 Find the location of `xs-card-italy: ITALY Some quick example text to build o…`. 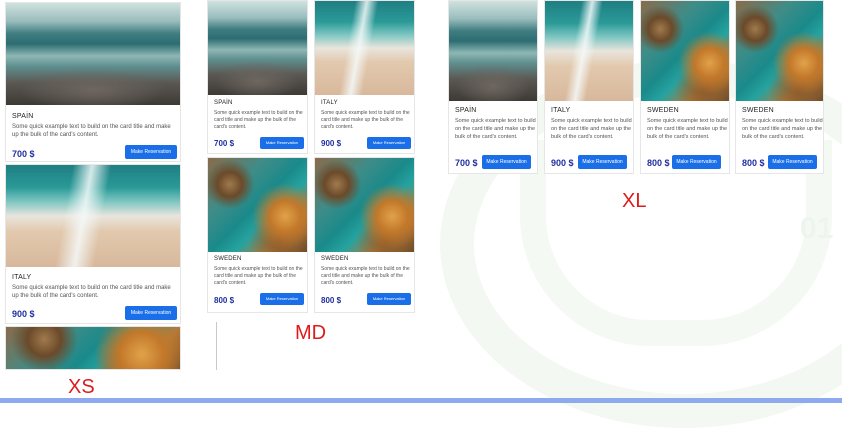

xs-card-italy: ITALY Some quick example text to build o… is located at coordinates (93, 244).